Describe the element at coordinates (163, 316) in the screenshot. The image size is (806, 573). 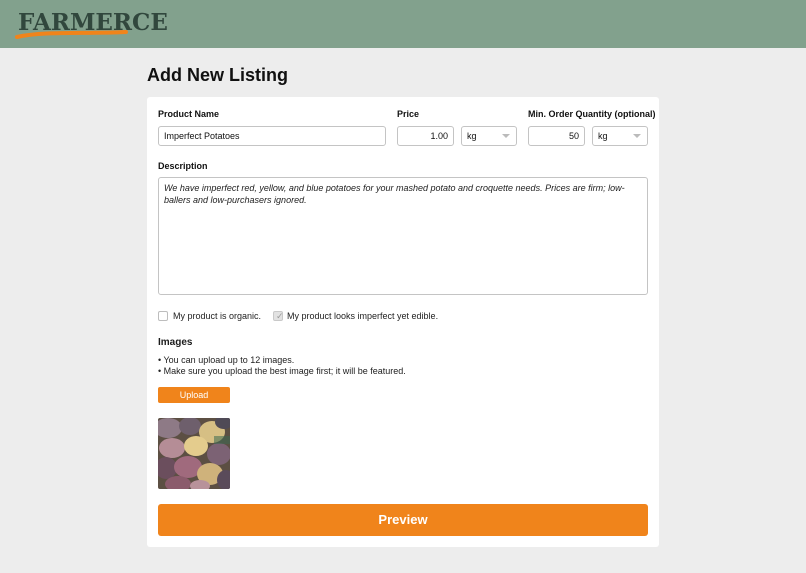
I see `organic-checkbox` at that location.